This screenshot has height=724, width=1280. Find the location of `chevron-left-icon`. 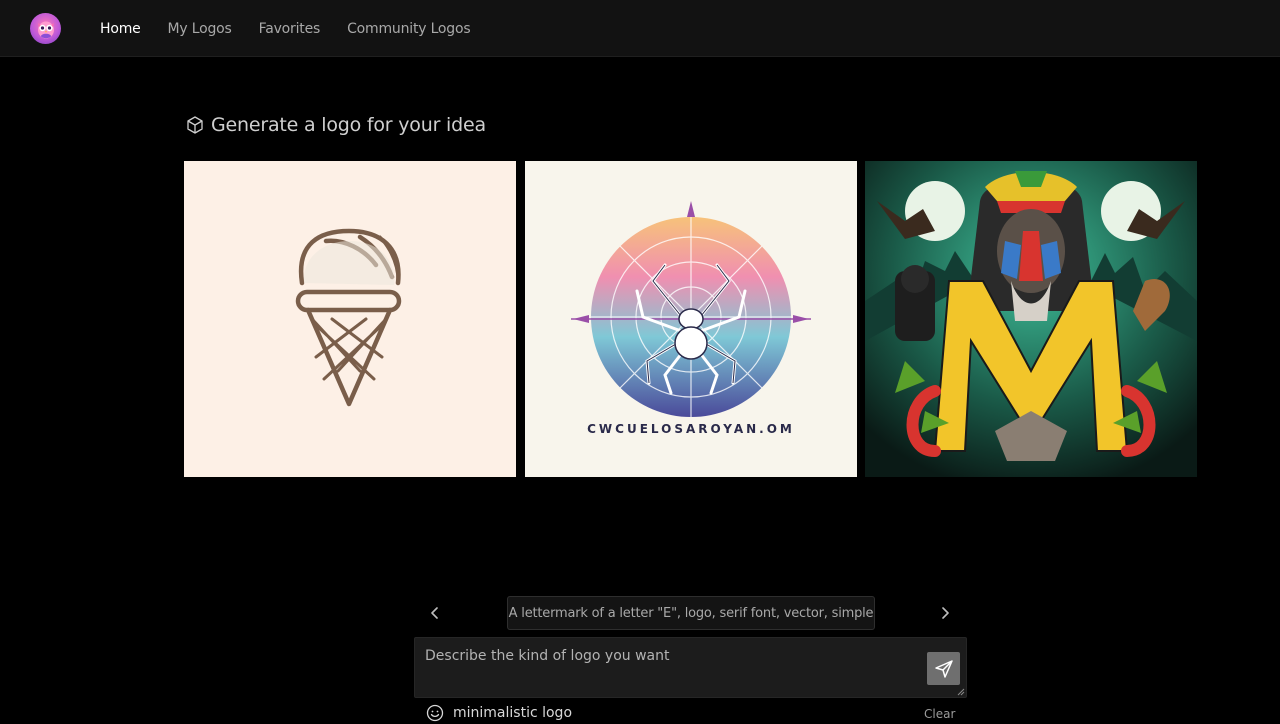

chevron-left-icon is located at coordinates (435, 613).